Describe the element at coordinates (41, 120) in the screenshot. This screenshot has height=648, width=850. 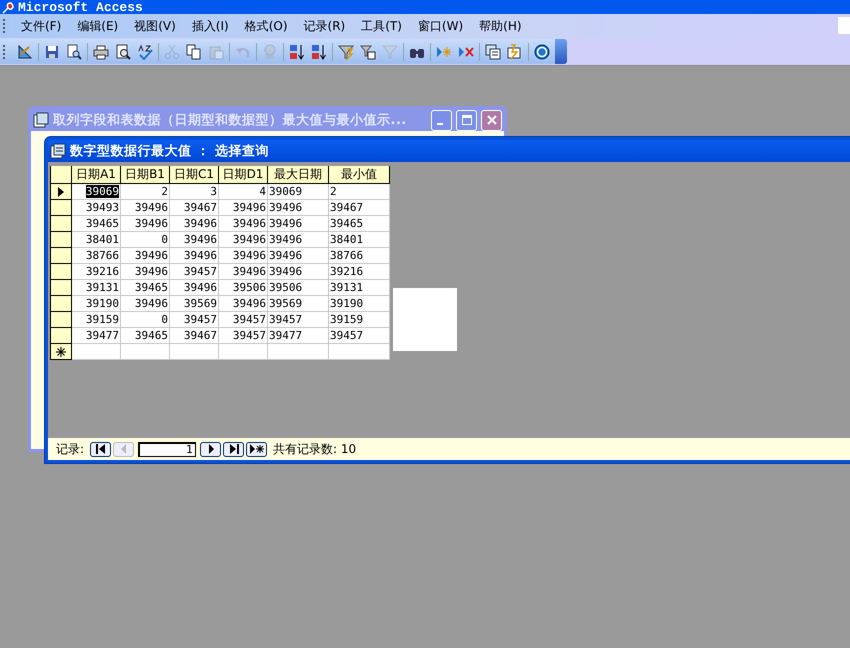
I see `form-icon` at that location.